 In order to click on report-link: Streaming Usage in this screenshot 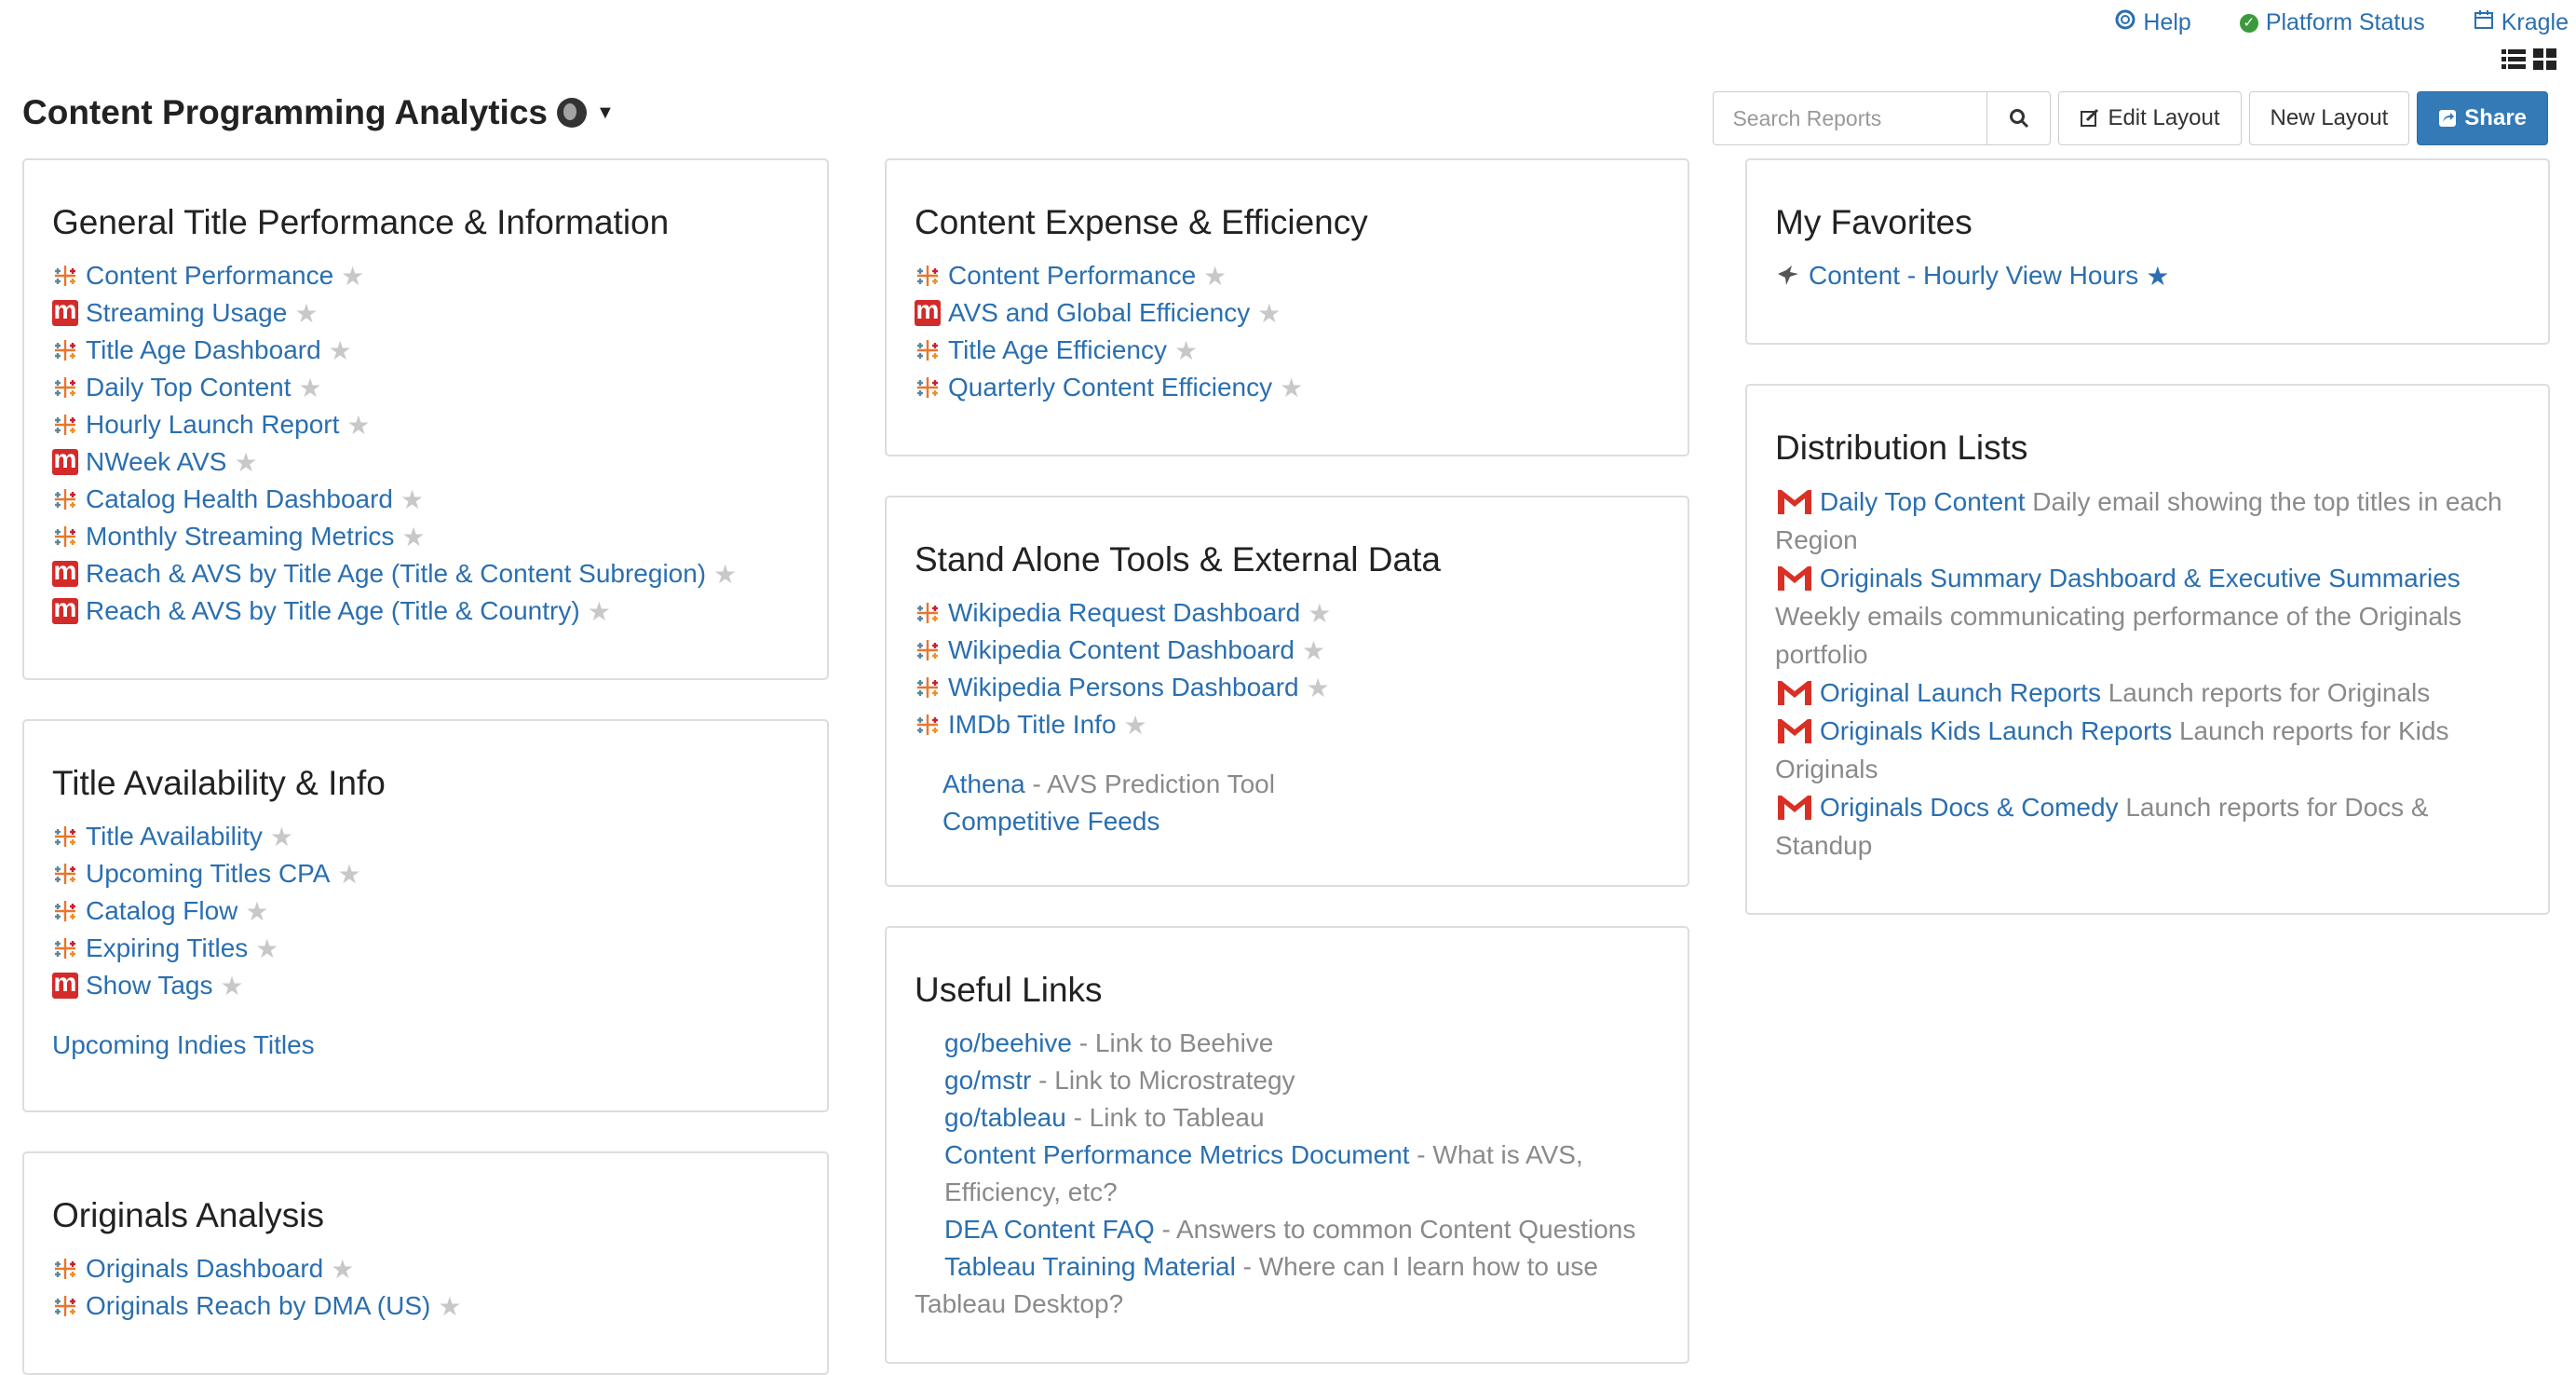, I will do `click(186, 313)`.